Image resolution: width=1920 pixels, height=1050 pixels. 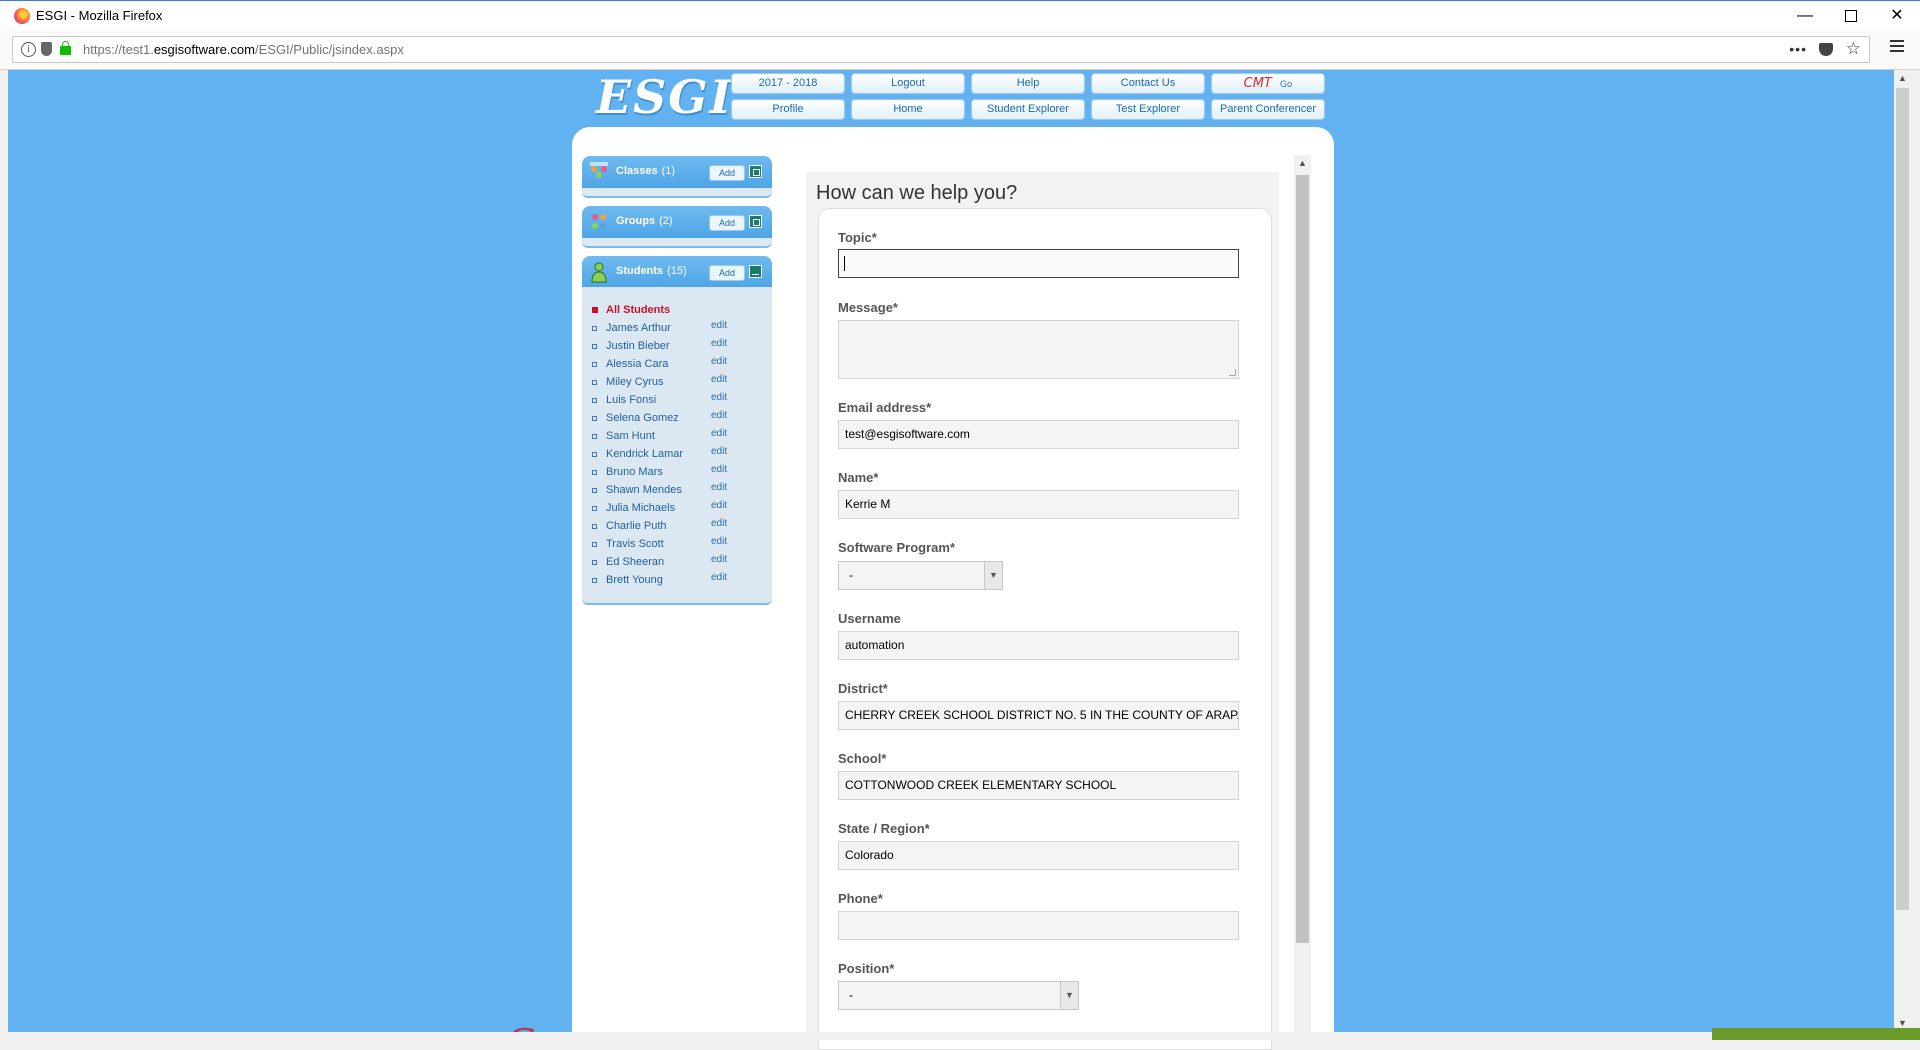 I want to click on maximize-button, so click(x=1851, y=16).